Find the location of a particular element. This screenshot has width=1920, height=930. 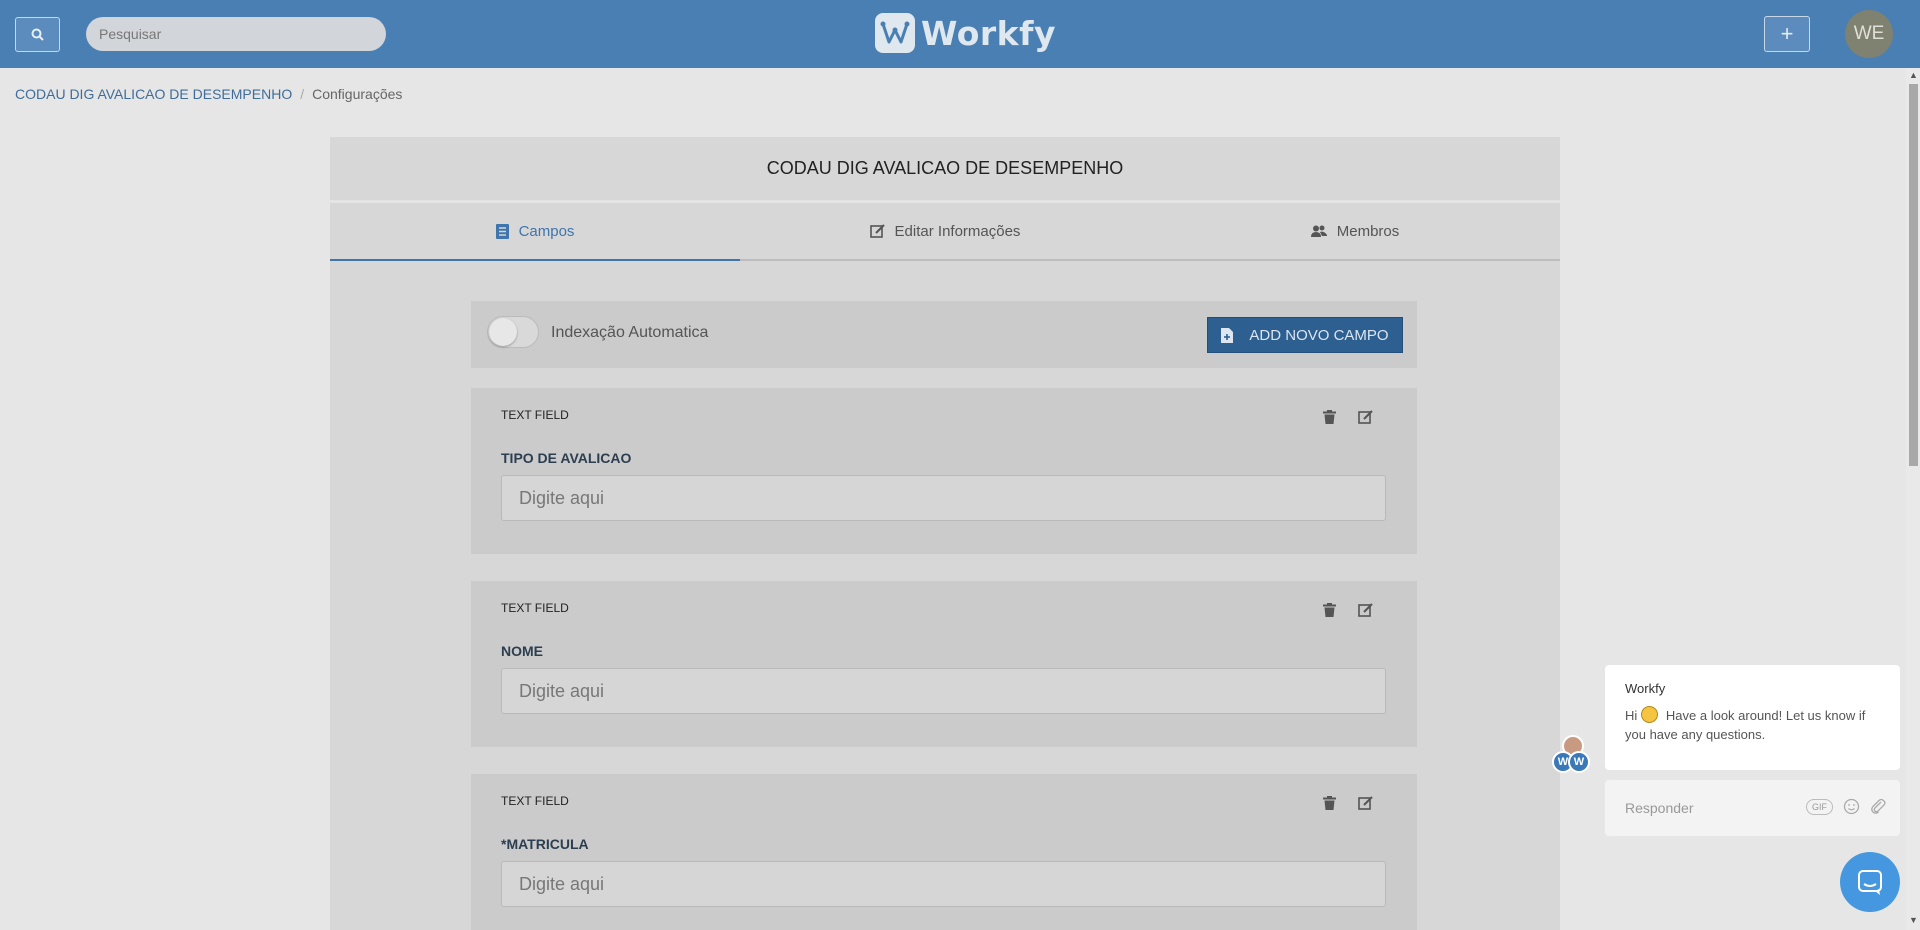

search-input: Pesquisar is located at coordinates (236, 34).